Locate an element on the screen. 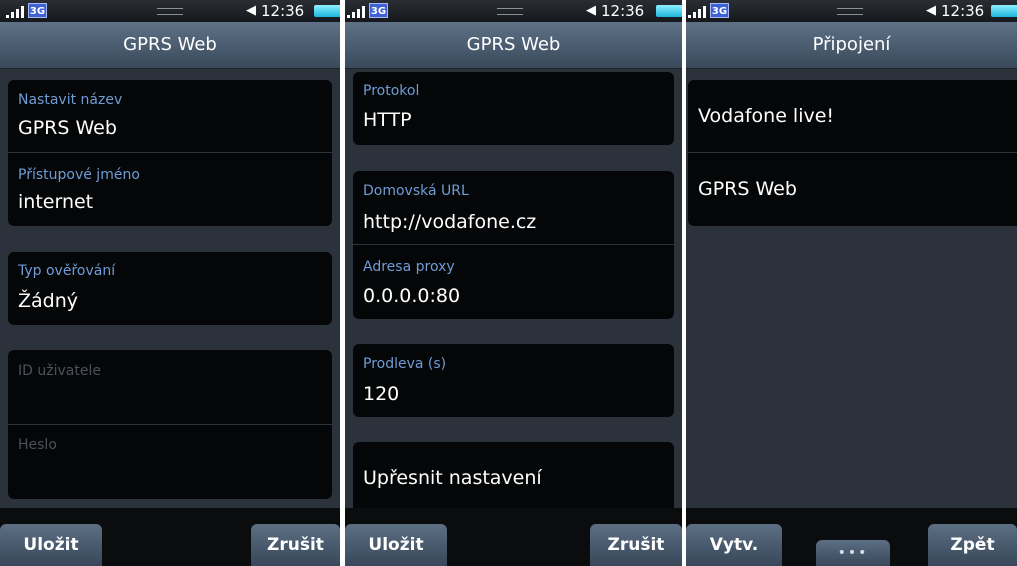 This screenshot has width=1017, height=566. field-protocol: Protokol HTTP is located at coordinates (513, 108).